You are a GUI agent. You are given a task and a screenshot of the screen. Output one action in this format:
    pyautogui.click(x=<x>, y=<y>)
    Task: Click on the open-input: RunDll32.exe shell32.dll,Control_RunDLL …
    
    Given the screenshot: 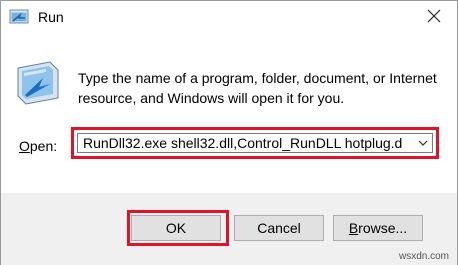 What is the action you would take?
    pyautogui.click(x=242, y=143)
    